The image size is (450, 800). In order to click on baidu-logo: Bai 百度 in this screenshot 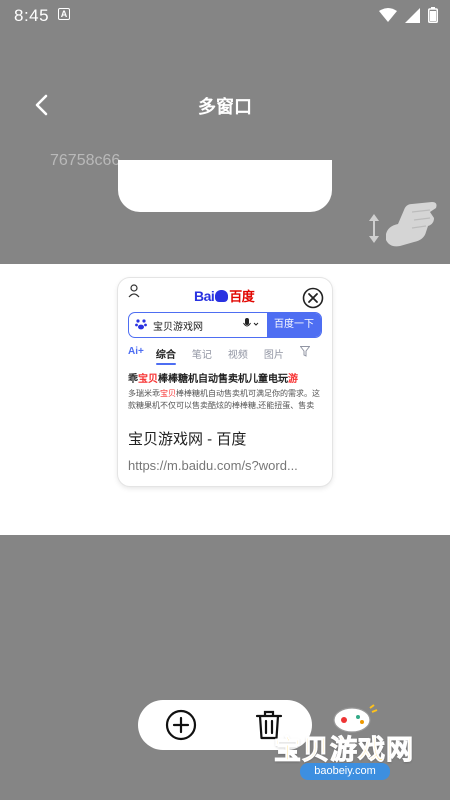, I will do `click(224, 295)`.